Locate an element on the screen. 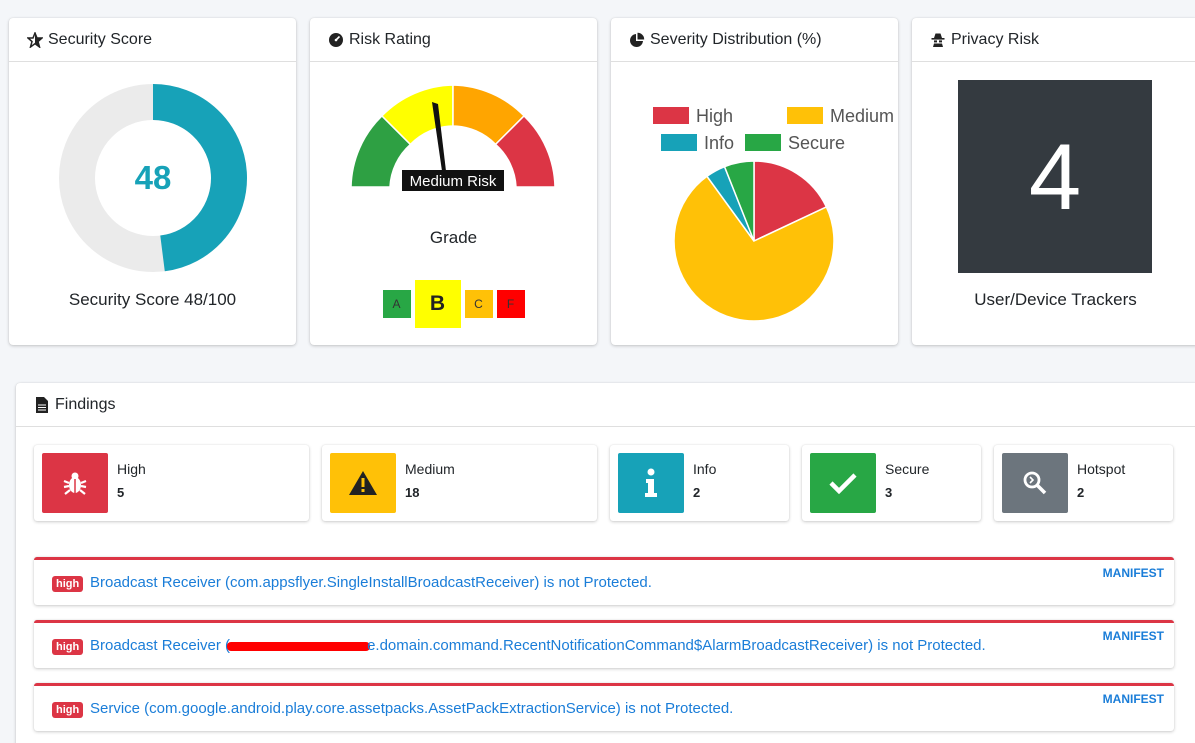 Image resolution: width=1195 pixels, height=743 pixels. stat-high-label: High is located at coordinates (131, 469).